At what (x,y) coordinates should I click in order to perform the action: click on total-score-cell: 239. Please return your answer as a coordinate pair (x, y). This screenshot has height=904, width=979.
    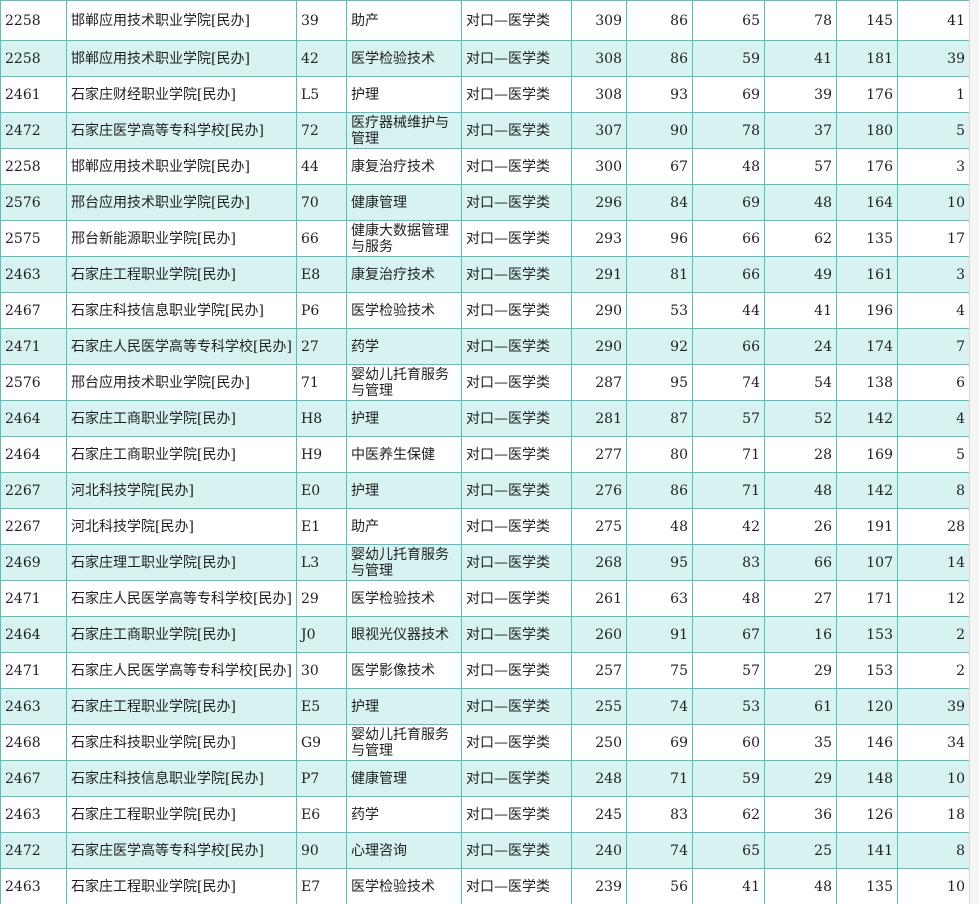
    Looking at the image, I should click on (599, 886).